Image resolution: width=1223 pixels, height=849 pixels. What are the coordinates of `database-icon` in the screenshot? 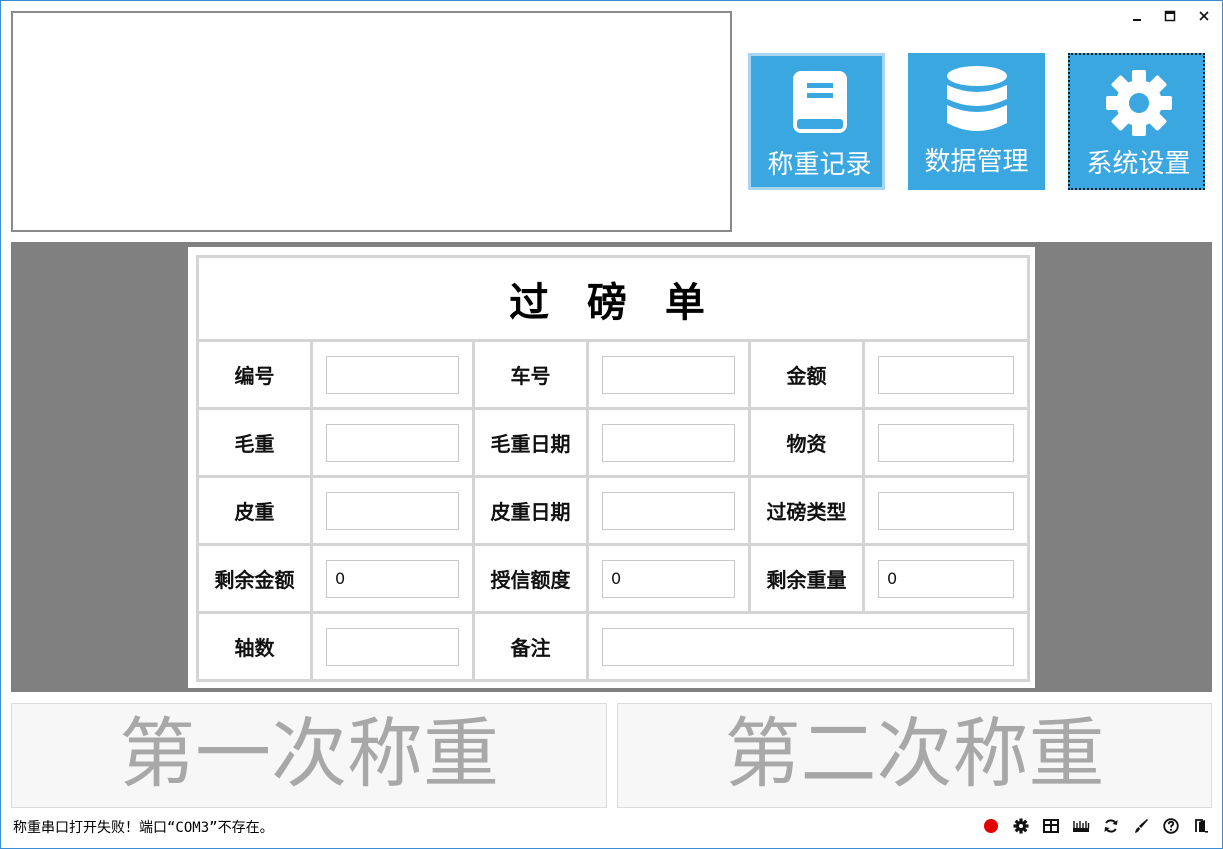 It's located at (976, 101).